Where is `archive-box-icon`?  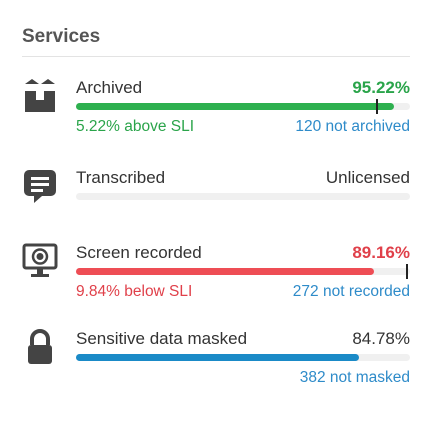
archive-box-icon is located at coordinates (40, 96).